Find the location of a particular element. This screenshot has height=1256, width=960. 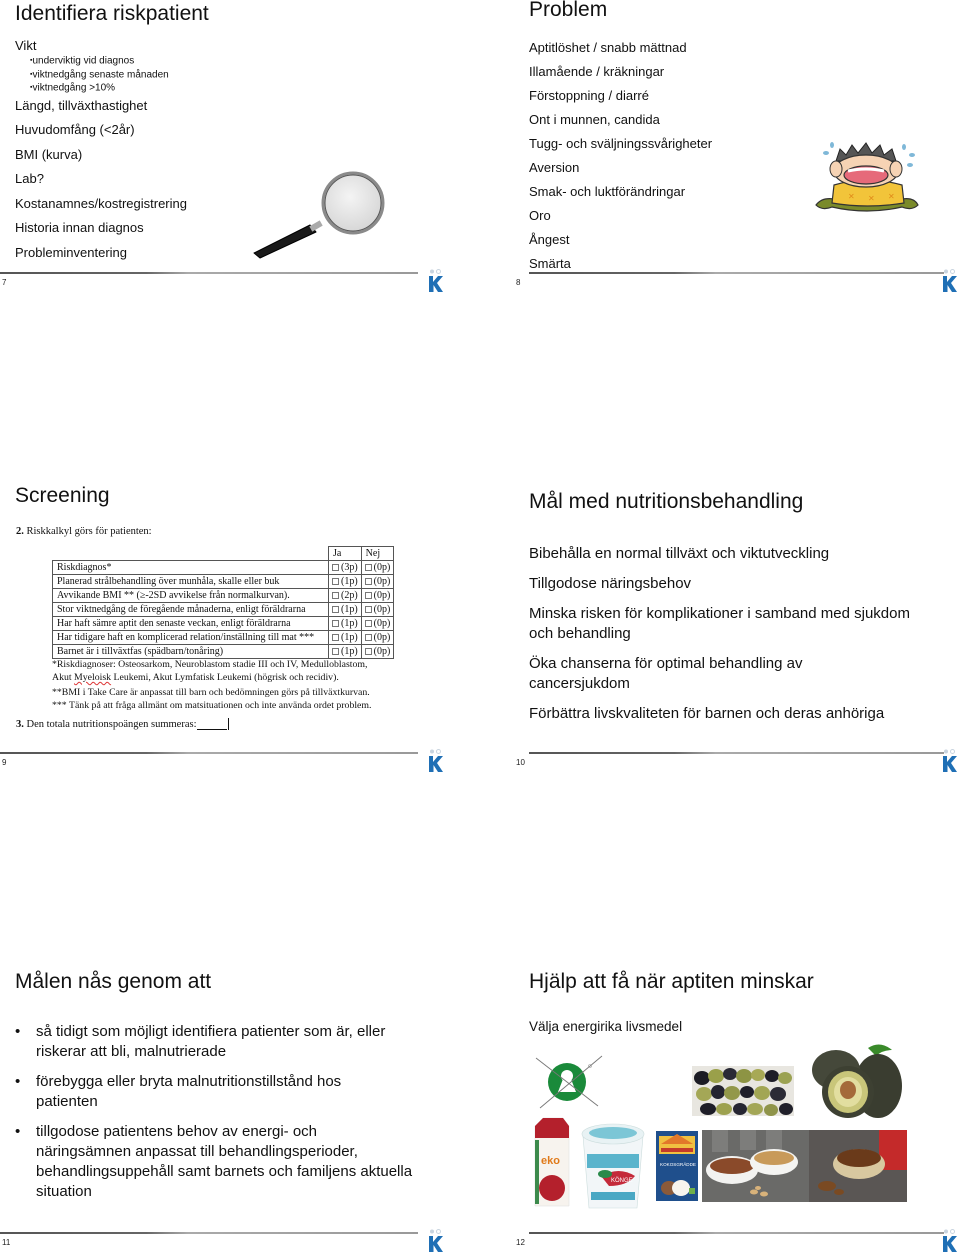

slide-title: Hjälp att få när aptiten minskar is located at coordinates (671, 981).